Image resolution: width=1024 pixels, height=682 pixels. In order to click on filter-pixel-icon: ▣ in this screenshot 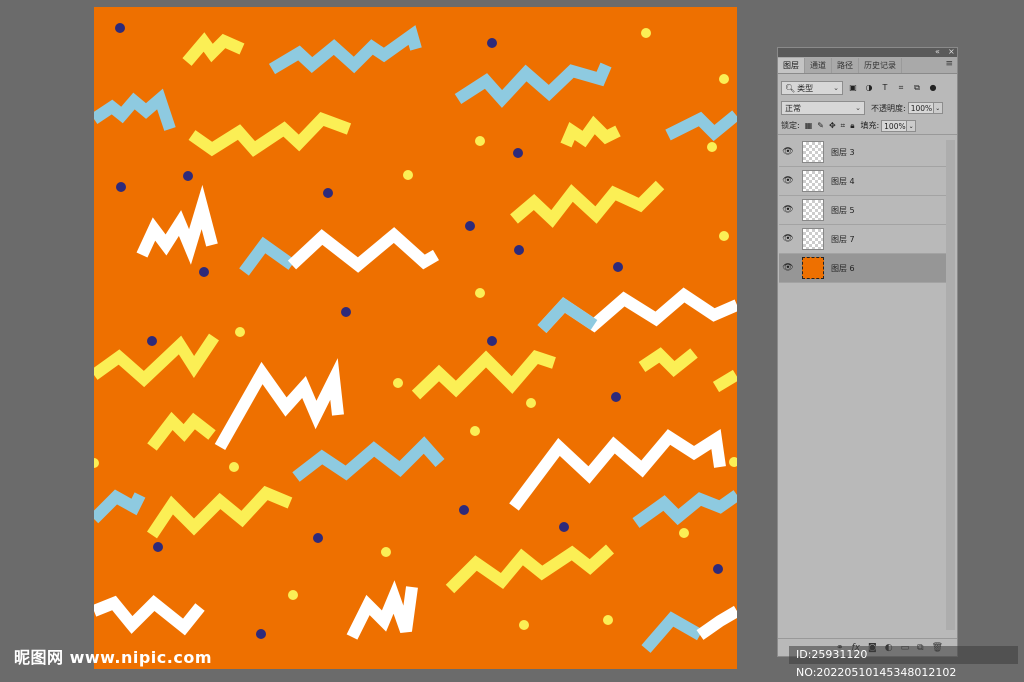, I will do `click(853, 88)`.